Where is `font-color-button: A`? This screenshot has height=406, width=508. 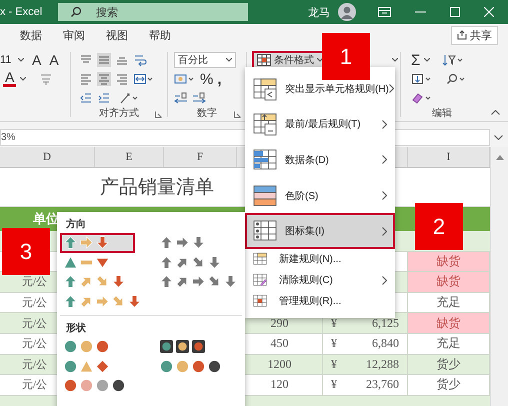
font-color-button: A is located at coordinates (9, 79).